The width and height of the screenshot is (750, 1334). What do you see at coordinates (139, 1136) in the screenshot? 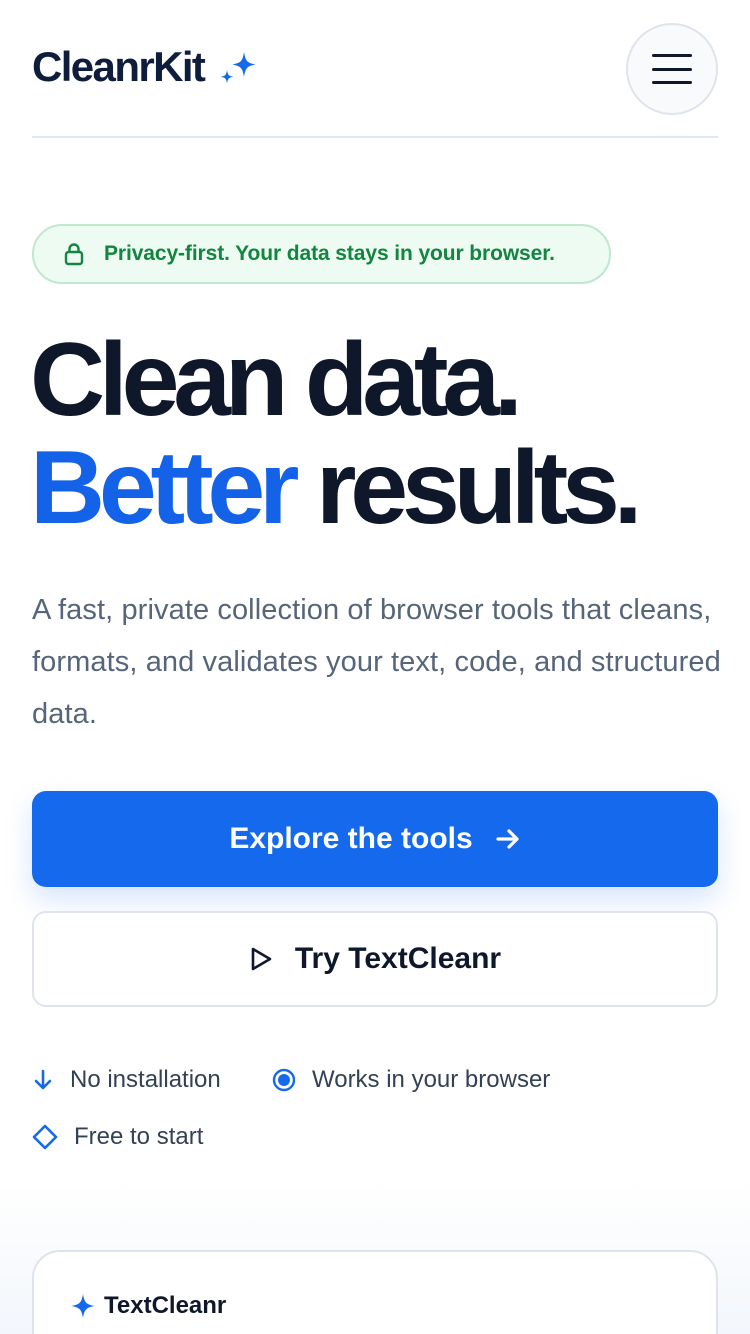
I see `feature-label: Free to start` at bounding box center [139, 1136].